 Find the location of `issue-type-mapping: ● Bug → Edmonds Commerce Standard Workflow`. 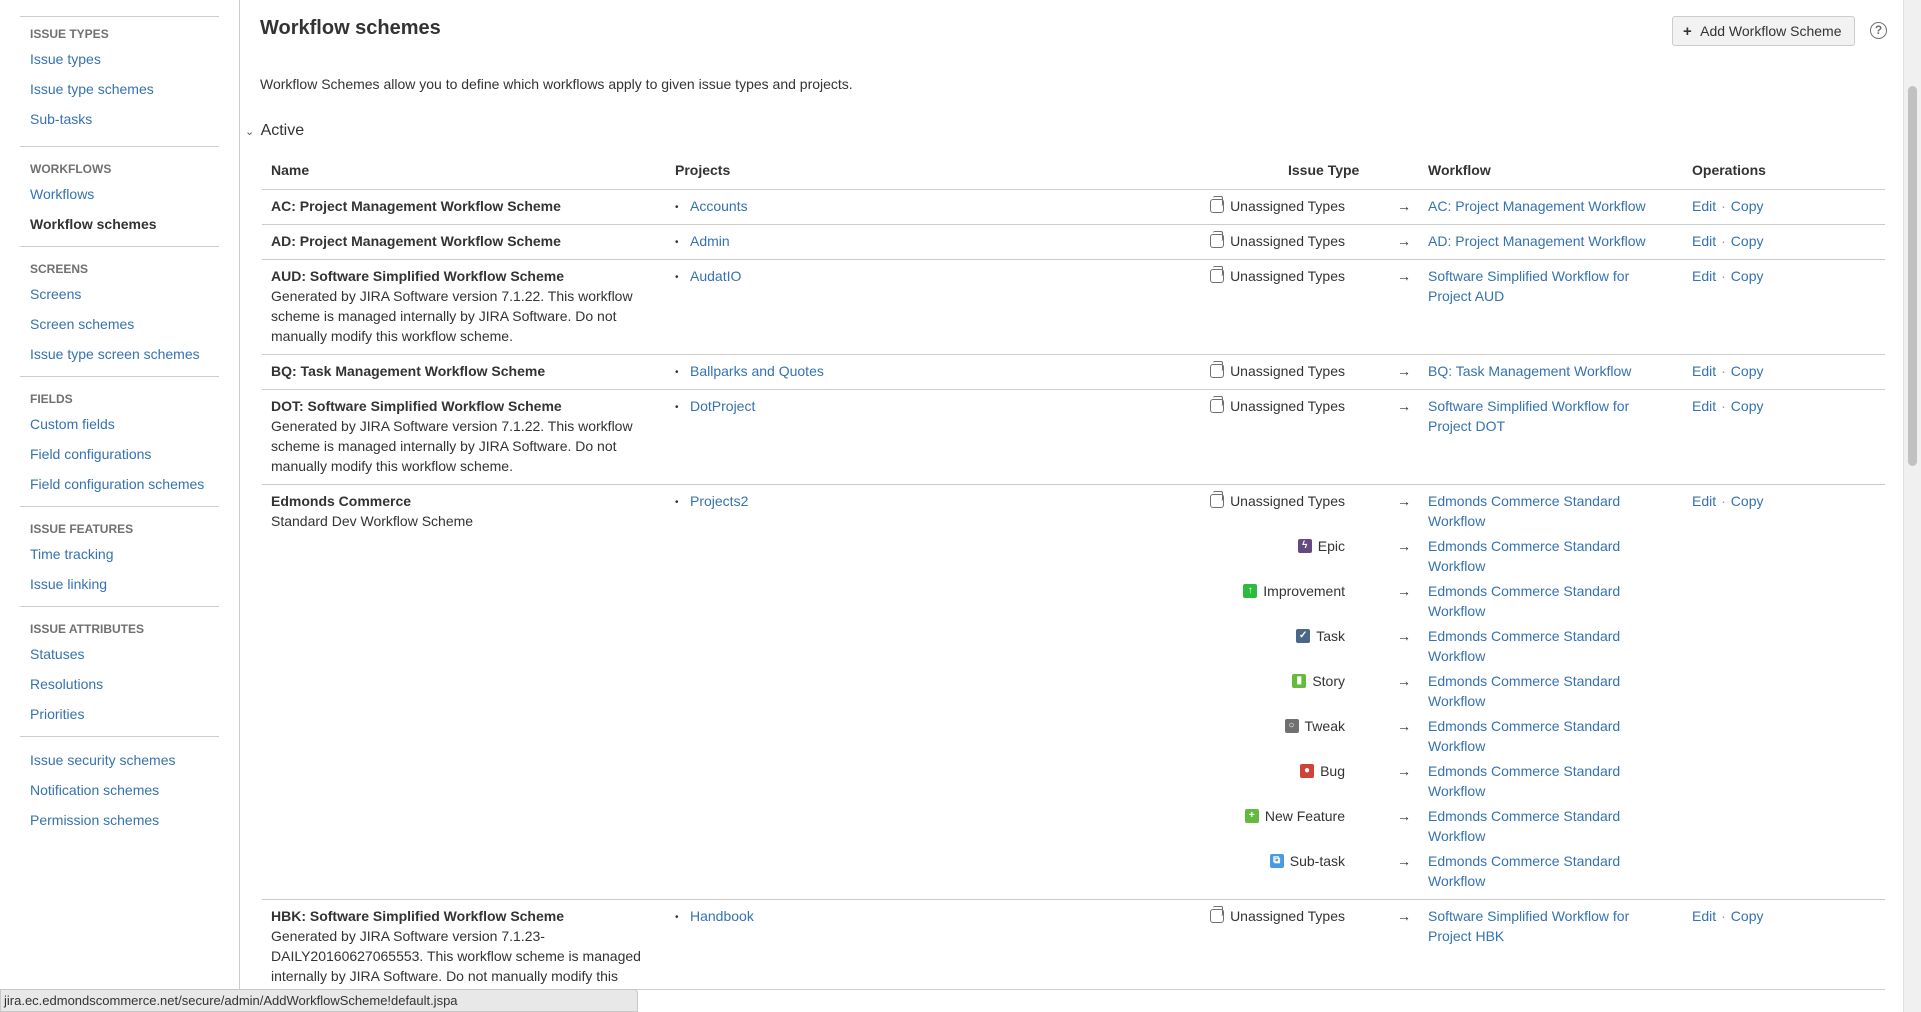

issue-type-mapping: ● Bug → Edmonds Commerce Standard Workflow is located at coordinates (1073, 777).